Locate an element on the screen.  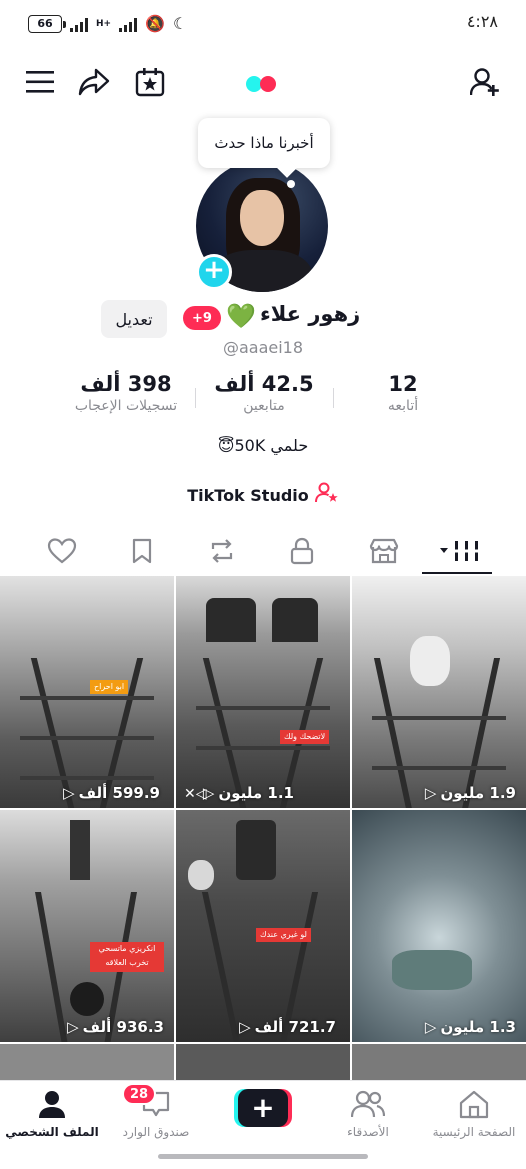
likes-label: تسجيلات الإعجاب is located at coordinates (126, 406).